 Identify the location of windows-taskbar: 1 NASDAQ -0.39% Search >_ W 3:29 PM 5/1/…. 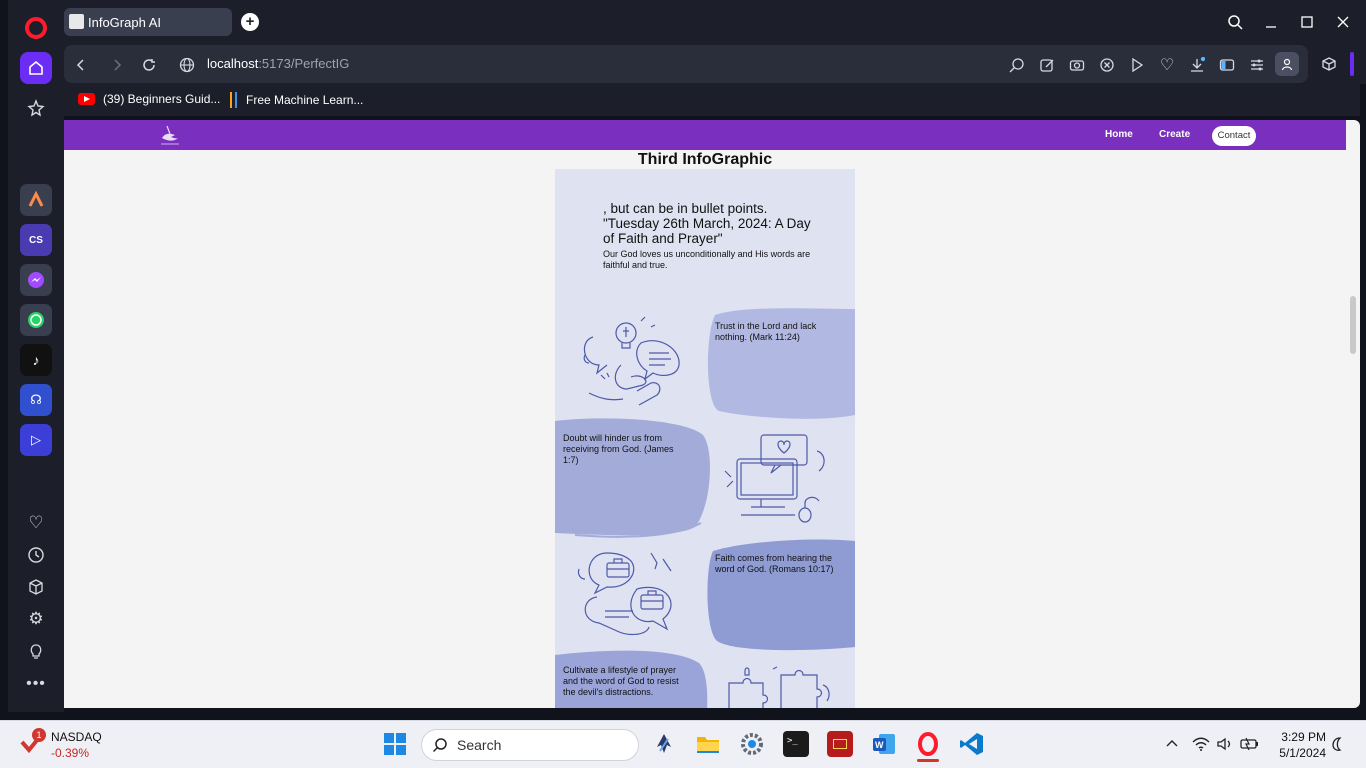
(683, 744).